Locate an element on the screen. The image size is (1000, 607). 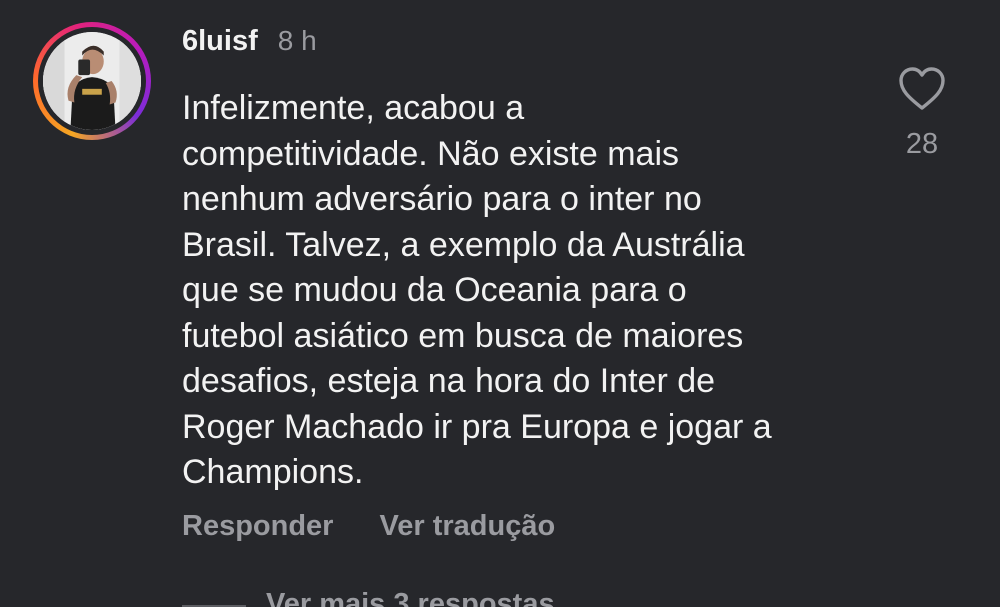
heart-outline-icon is located at coordinates (922, 88).